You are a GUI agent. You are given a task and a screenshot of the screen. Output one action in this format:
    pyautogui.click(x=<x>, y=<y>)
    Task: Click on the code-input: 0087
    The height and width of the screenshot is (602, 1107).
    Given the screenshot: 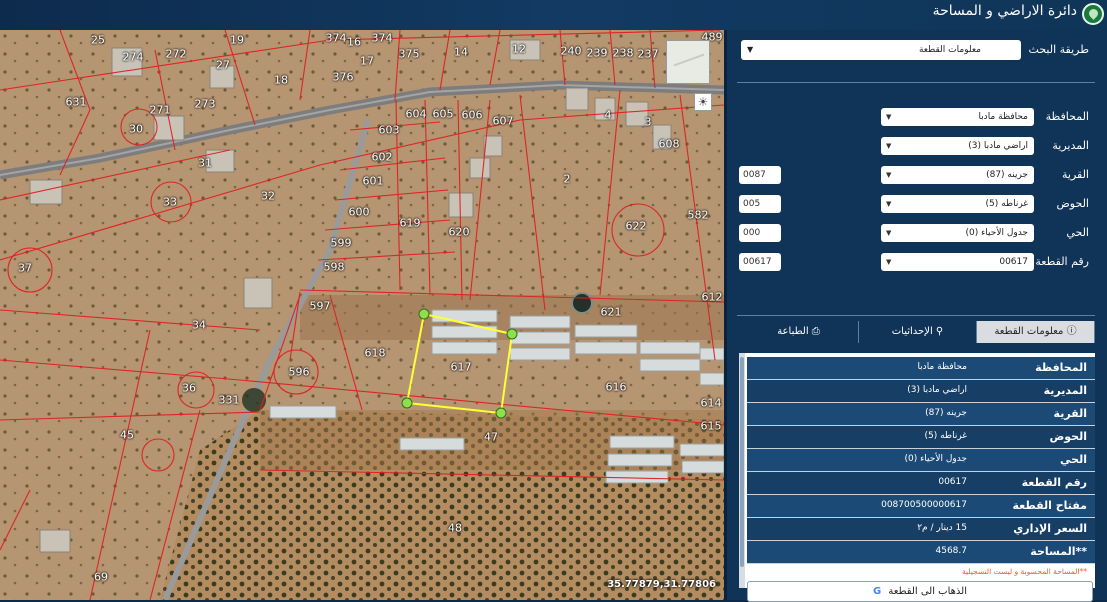 What is the action you would take?
    pyautogui.click(x=760, y=175)
    